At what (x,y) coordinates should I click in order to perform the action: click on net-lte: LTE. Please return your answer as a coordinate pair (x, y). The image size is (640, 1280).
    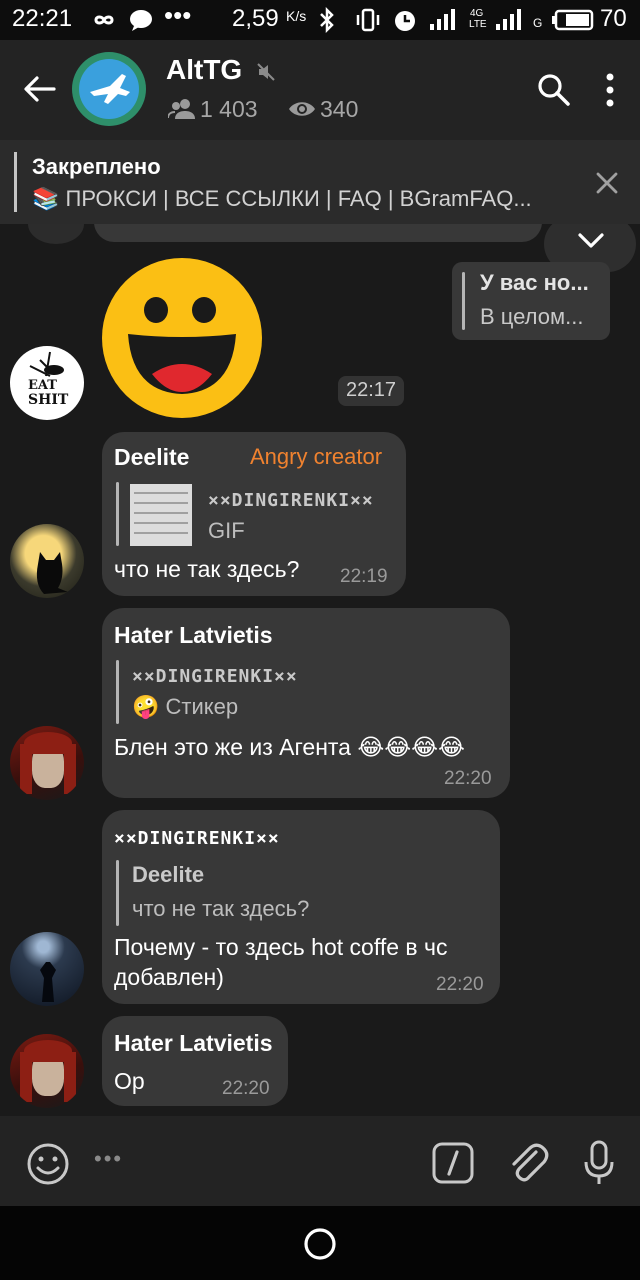
    Looking at the image, I should click on (478, 24).